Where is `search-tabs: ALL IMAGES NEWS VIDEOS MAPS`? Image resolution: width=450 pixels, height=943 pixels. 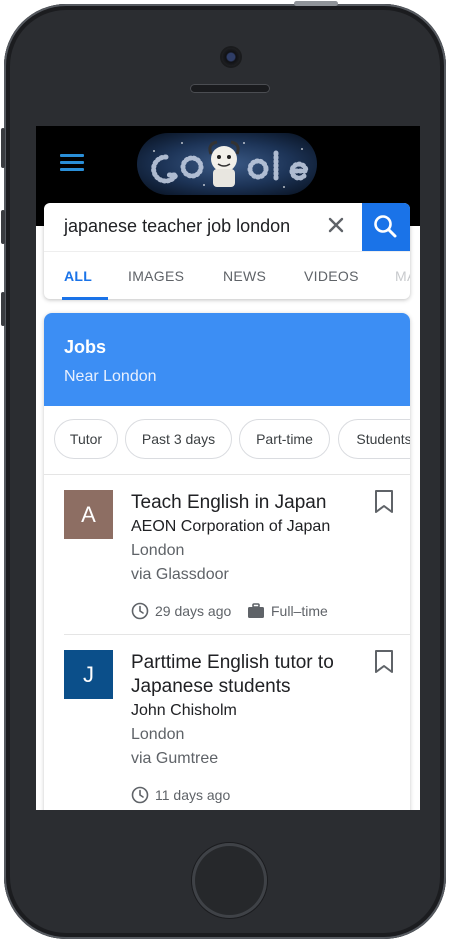
search-tabs: ALL IMAGES NEWS VIDEOS MAPS is located at coordinates (227, 275).